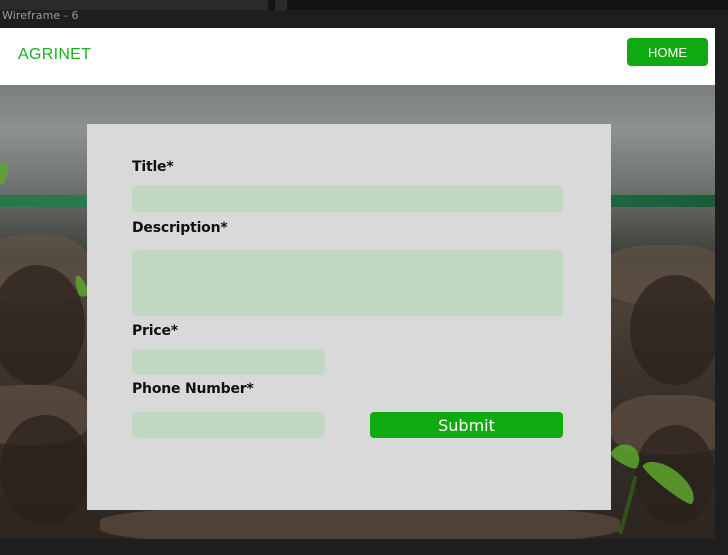 The image size is (728, 555). I want to click on phone-number-label: Phone Number*, so click(193, 389).